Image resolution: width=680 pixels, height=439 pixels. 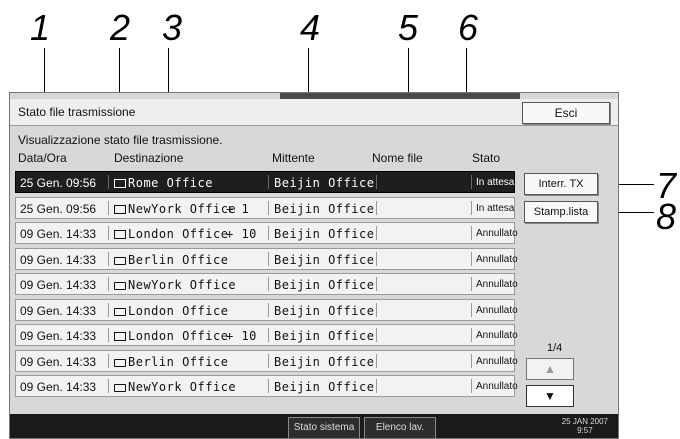 I want to click on print-list-button: Stamp.lista, so click(x=561, y=212).